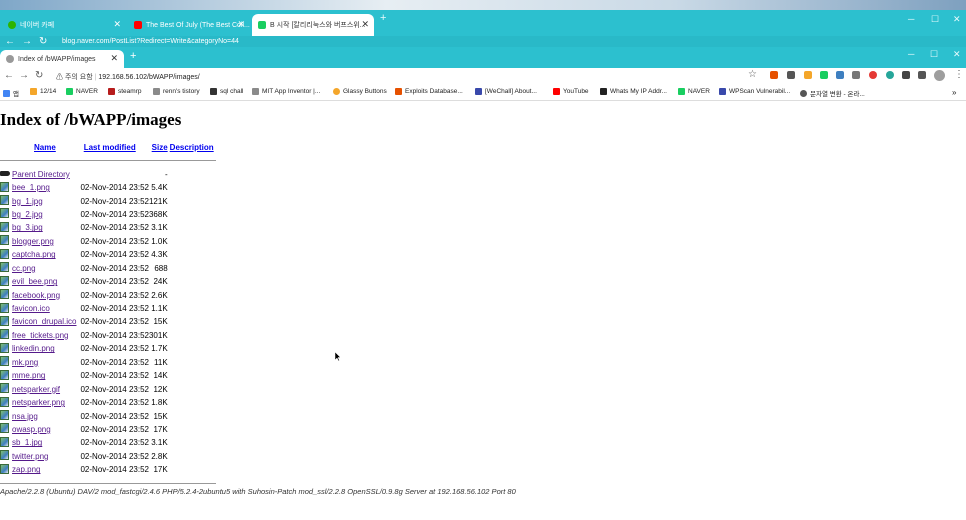 Image resolution: width=966 pixels, height=520 pixels. What do you see at coordinates (906, 75) in the screenshot?
I see `puzzle-icon` at bounding box center [906, 75].